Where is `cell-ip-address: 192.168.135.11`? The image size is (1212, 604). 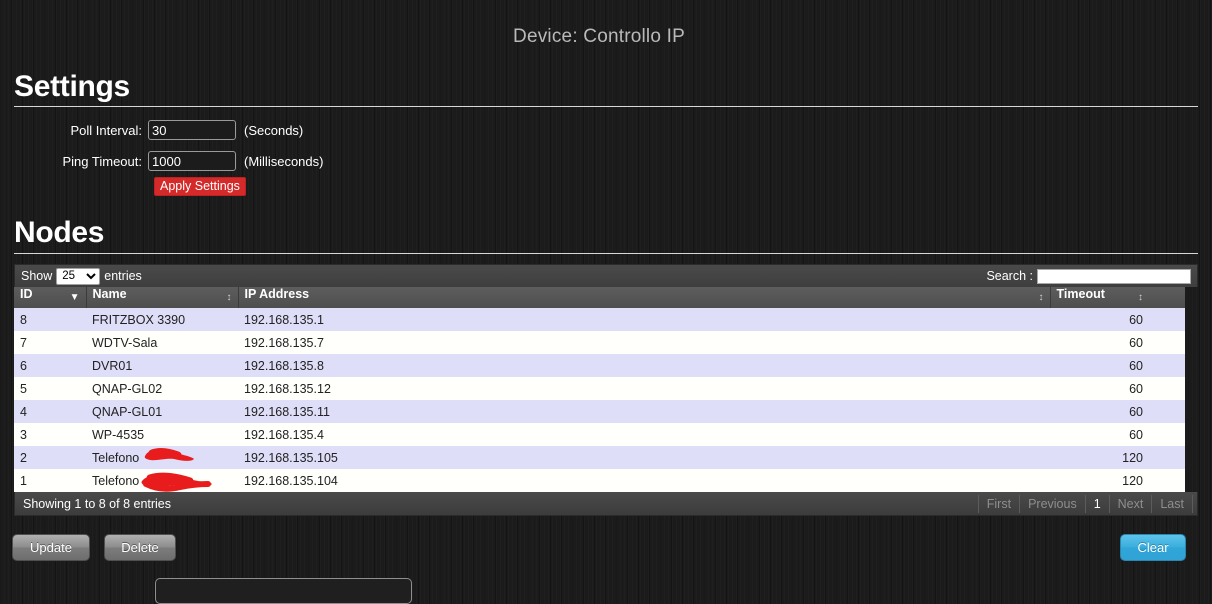
cell-ip-address: 192.168.135.11 is located at coordinates (644, 411).